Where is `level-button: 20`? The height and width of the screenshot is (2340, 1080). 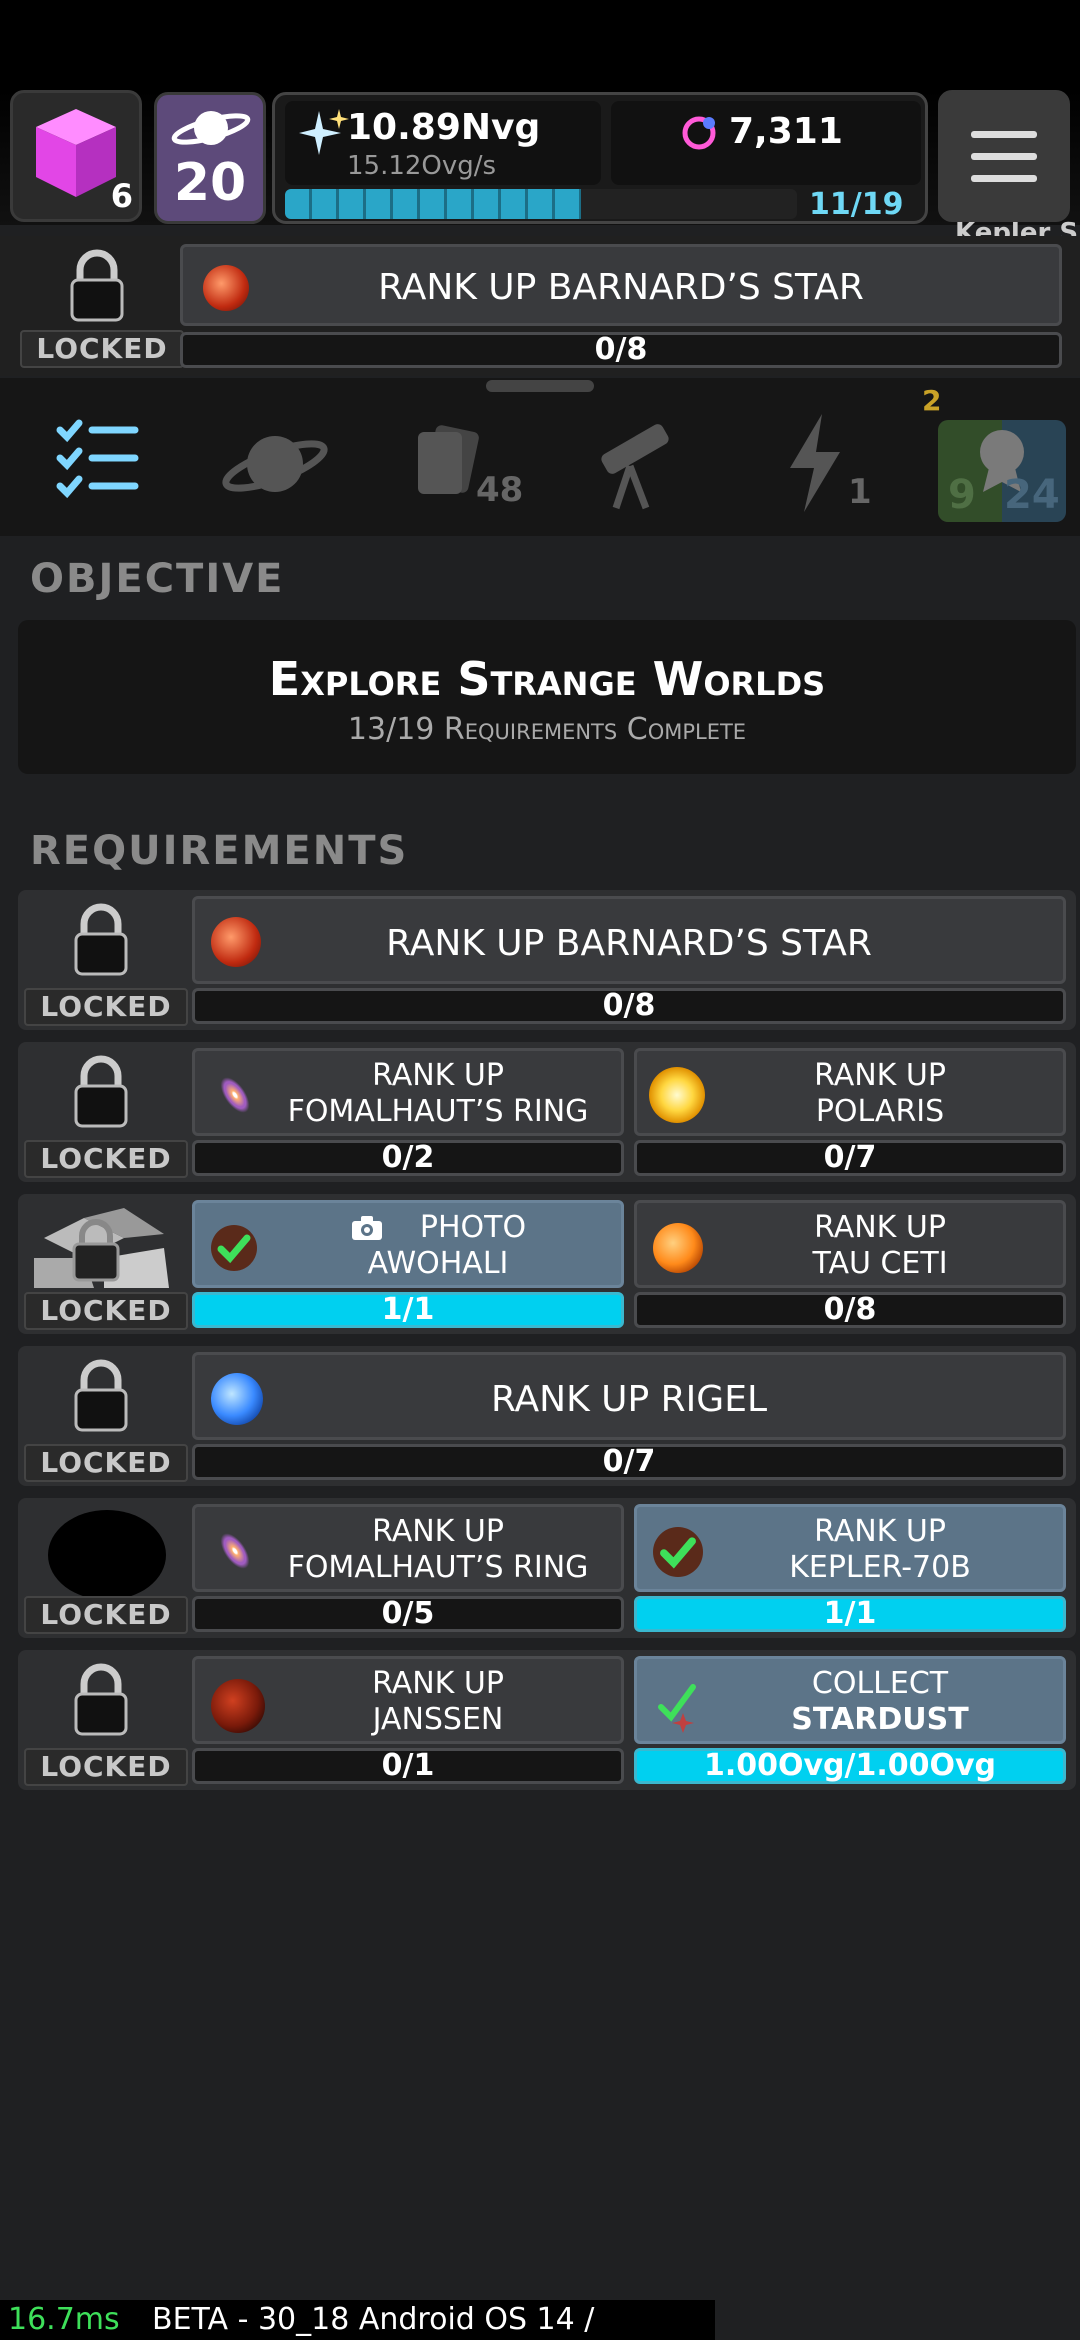 level-button: 20 is located at coordinates (210, 158).